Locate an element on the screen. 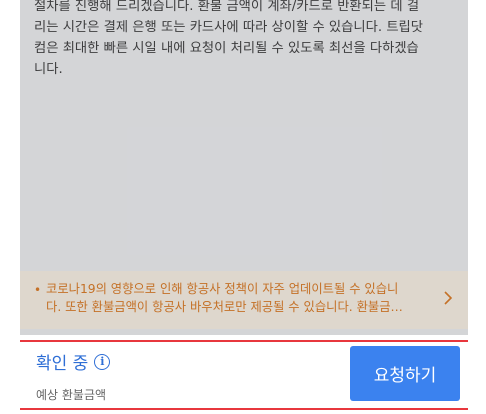 This screenshot has height=414, width=486. request-button: 요청하기 is located at coordinates (405, 373).